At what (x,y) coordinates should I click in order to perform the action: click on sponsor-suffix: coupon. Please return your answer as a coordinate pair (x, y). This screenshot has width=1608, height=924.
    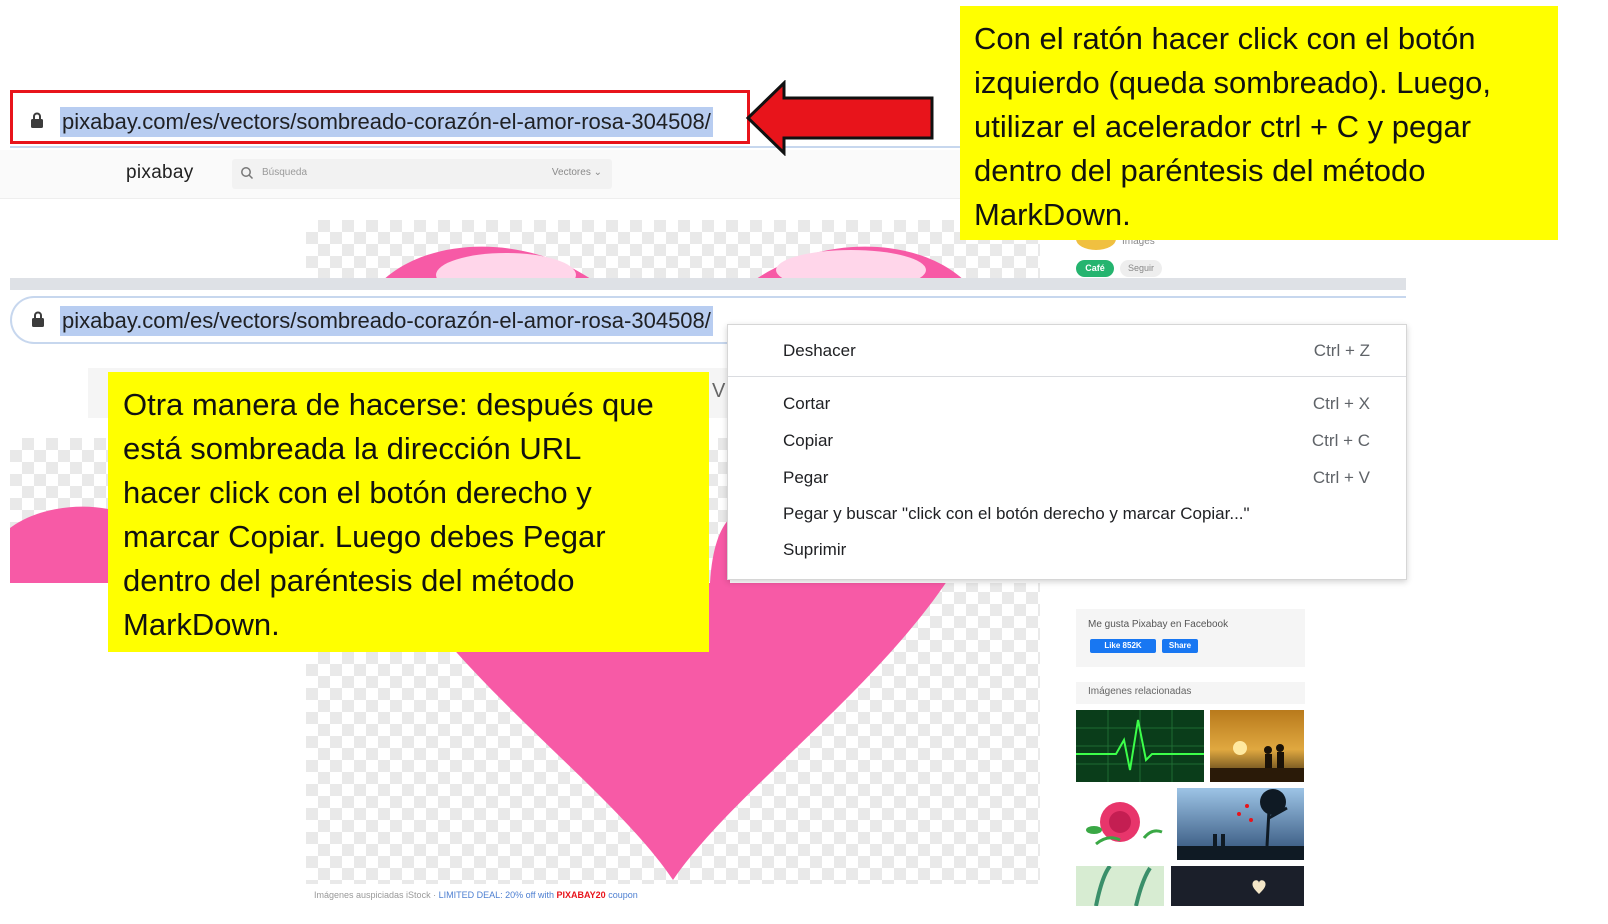
    Looking at the image, I should click on (623, 895).